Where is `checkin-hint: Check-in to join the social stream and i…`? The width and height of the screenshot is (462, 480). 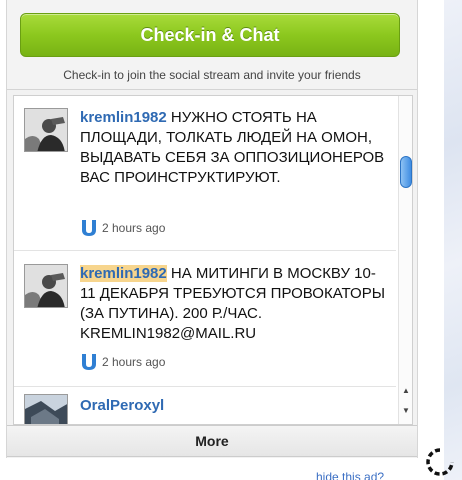
checkin-hint: Check-in to join the social stream and i… is located at coordinates (212, 75).